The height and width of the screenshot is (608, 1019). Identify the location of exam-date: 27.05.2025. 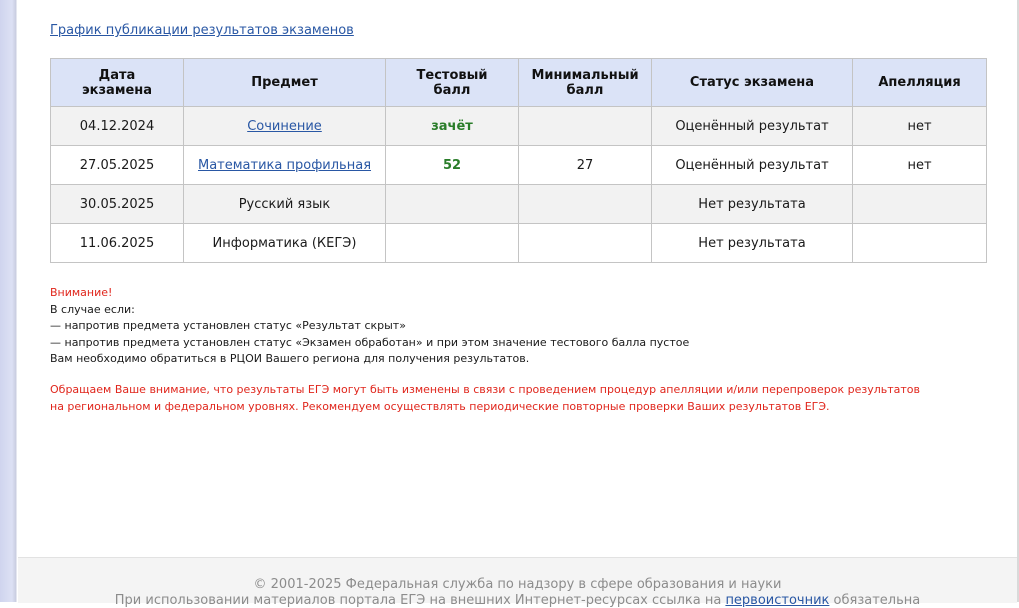
(117, 165).